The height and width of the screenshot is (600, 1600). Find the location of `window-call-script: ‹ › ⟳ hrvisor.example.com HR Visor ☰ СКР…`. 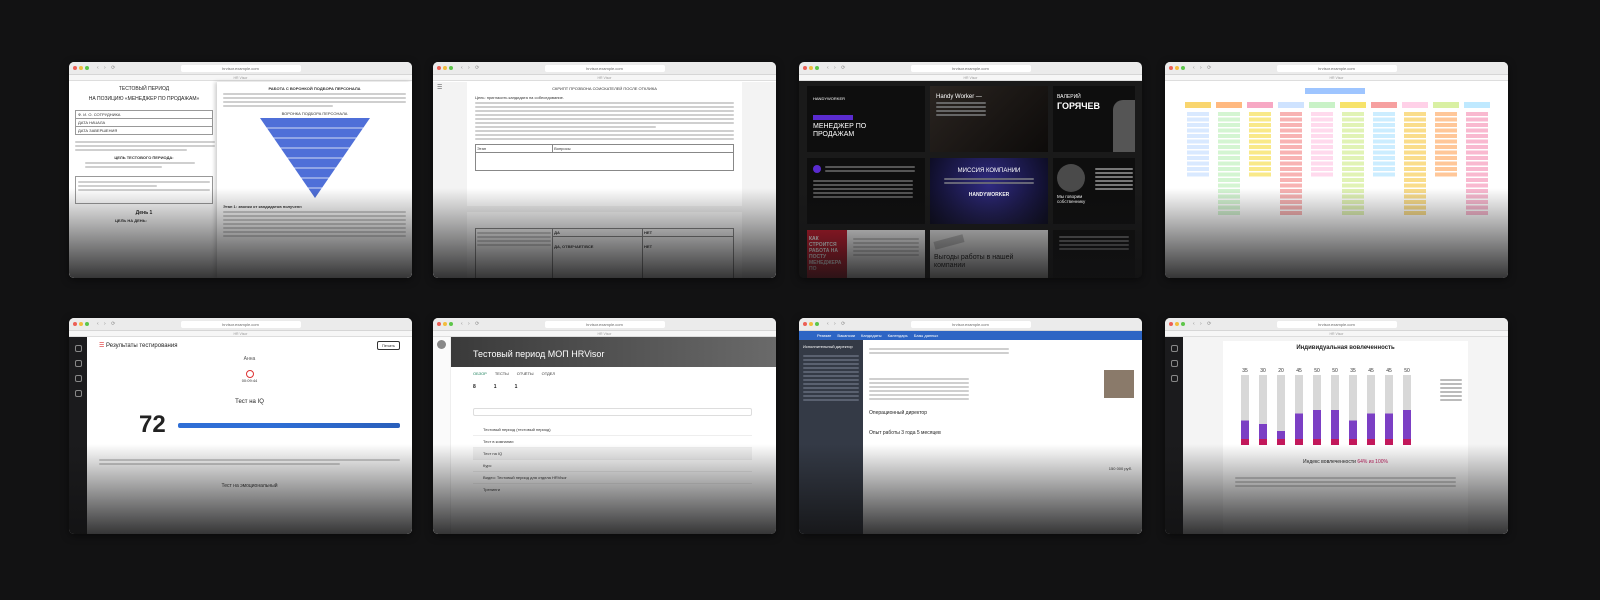

window-call-script: ‹ › ⟳ hrvisor.example.com HR Visor ☰ СКР… is located at coordinates (604, 170).